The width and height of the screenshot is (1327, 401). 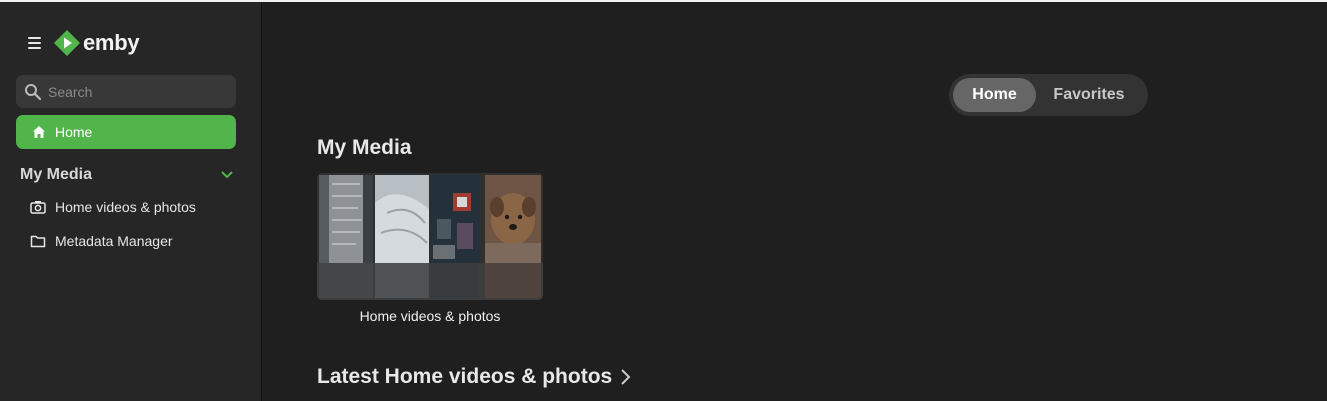 I want to click on brand-name: emby, so click(x=111, y=42).